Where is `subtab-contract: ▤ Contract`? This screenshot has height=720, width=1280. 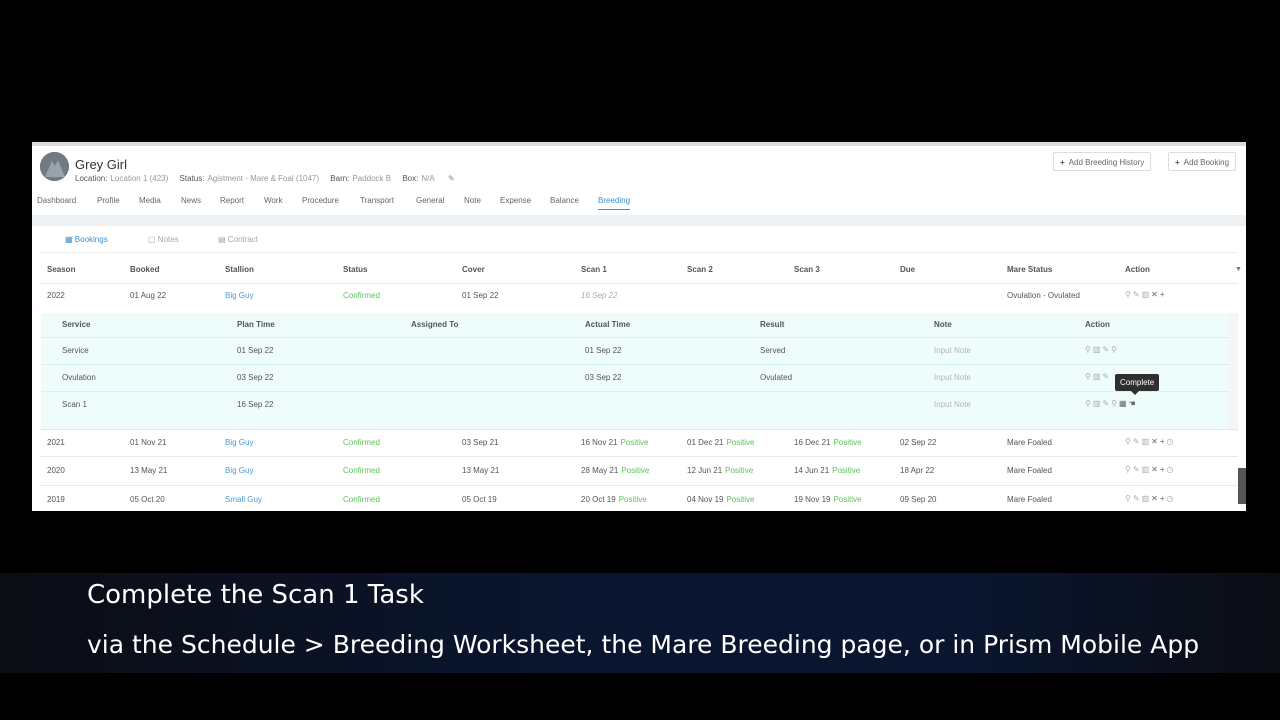 subtab-contract: ▤ Contract is located at coordinates (238, 239).